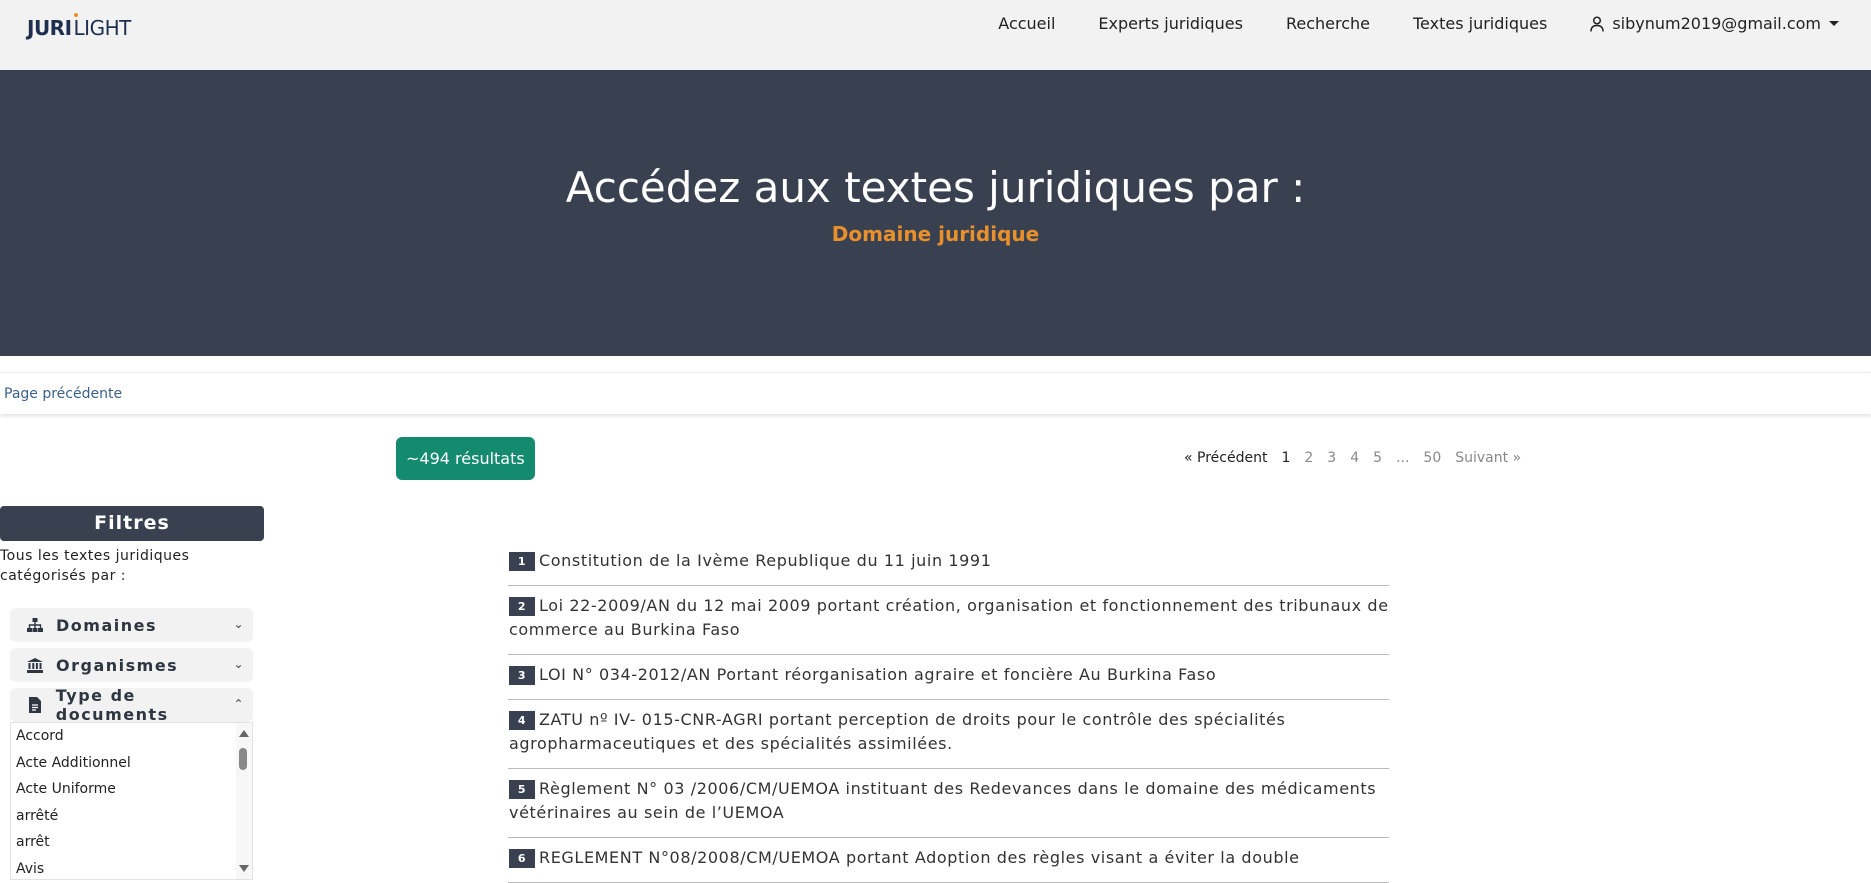 This screenshot has width=1871, height=883. Describe the element at coordinates (522, 561) in the screenshot. I see `result-number: 1` at that location.